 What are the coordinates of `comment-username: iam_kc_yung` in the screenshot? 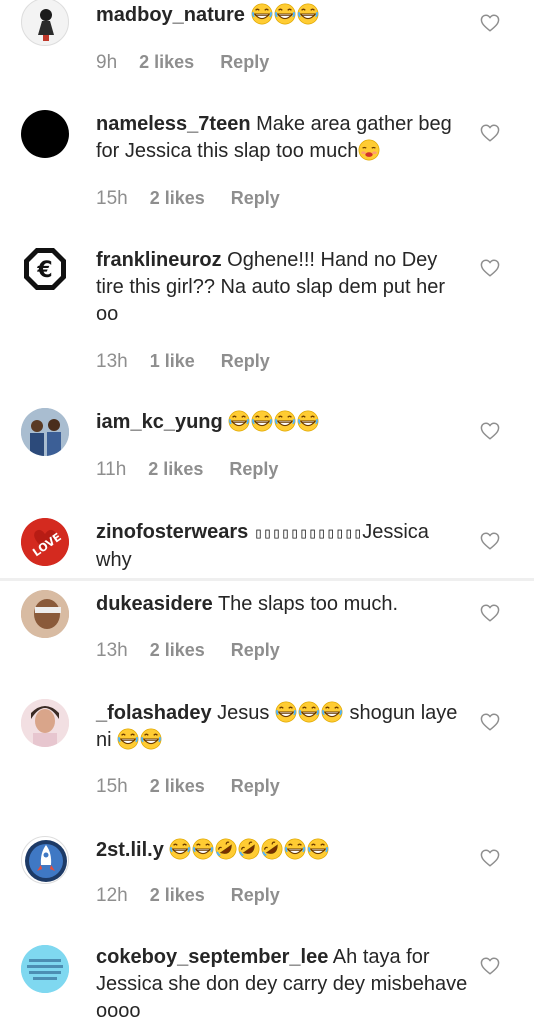 It's located at (159, 422).